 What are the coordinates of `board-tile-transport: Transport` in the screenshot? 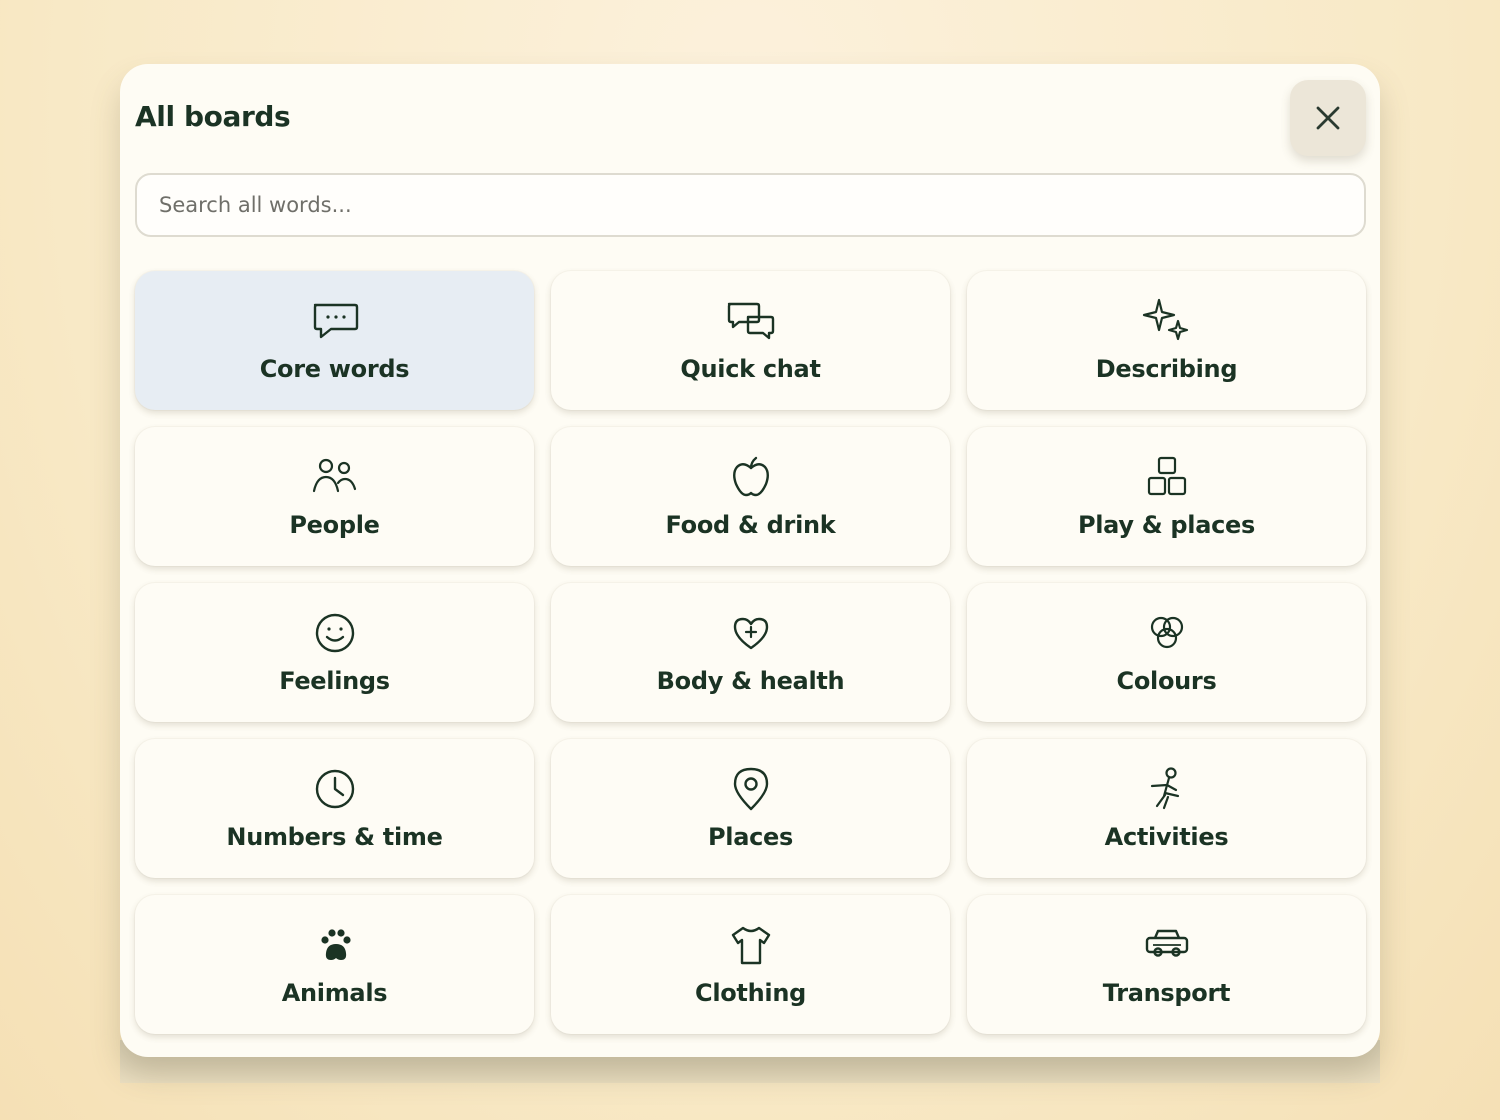 It's located at (1166, 964).